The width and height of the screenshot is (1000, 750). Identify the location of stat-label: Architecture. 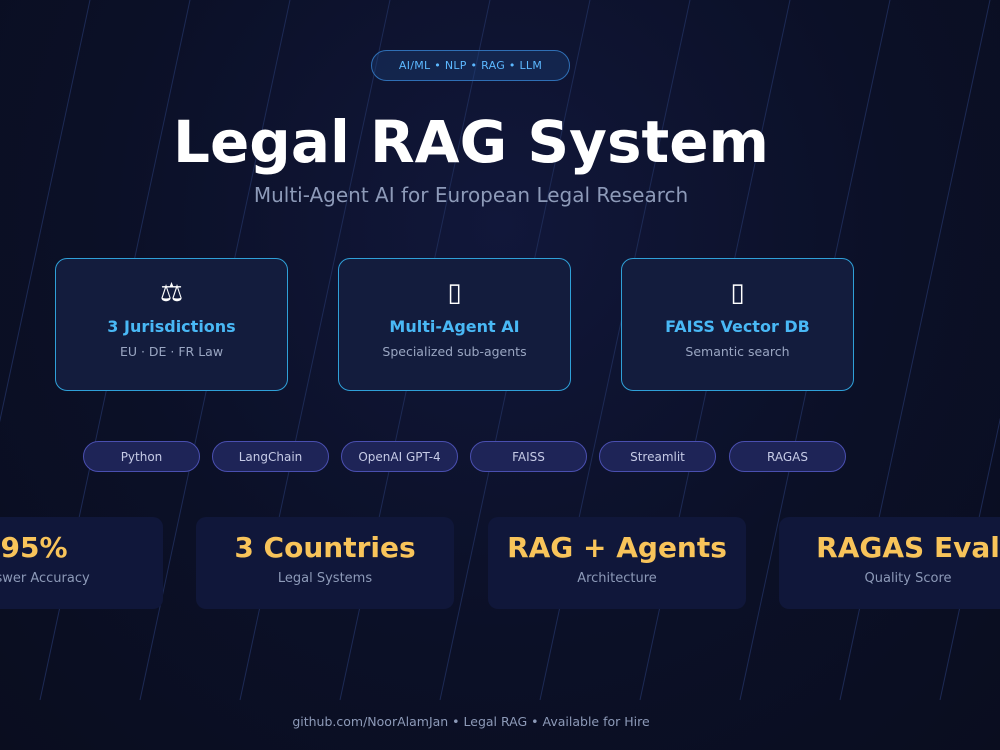
(617, 578).